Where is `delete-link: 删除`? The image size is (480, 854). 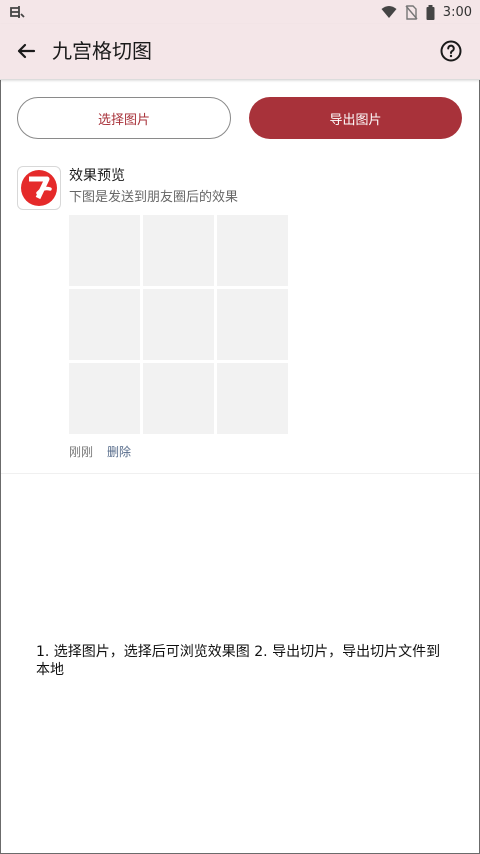 delete-link: 删除 is located at coordinates (119, 452).